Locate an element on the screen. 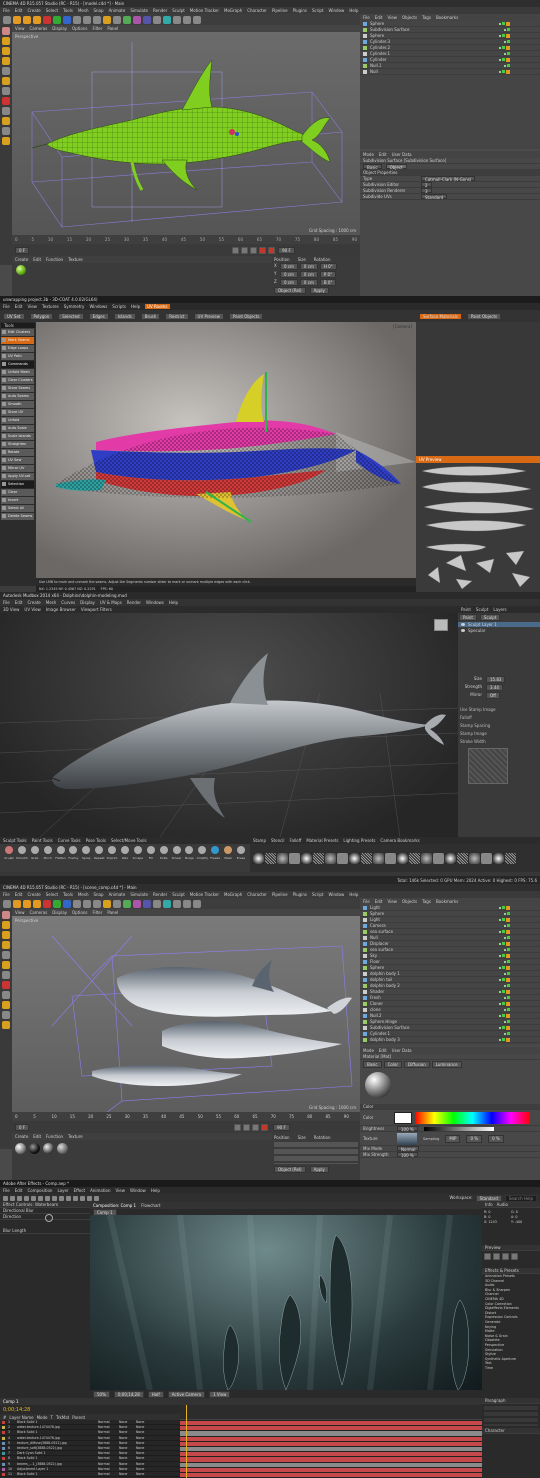 The image size is (540, 1478). tab-effects: Effects & Presets is located at coordinates (502, 1270).